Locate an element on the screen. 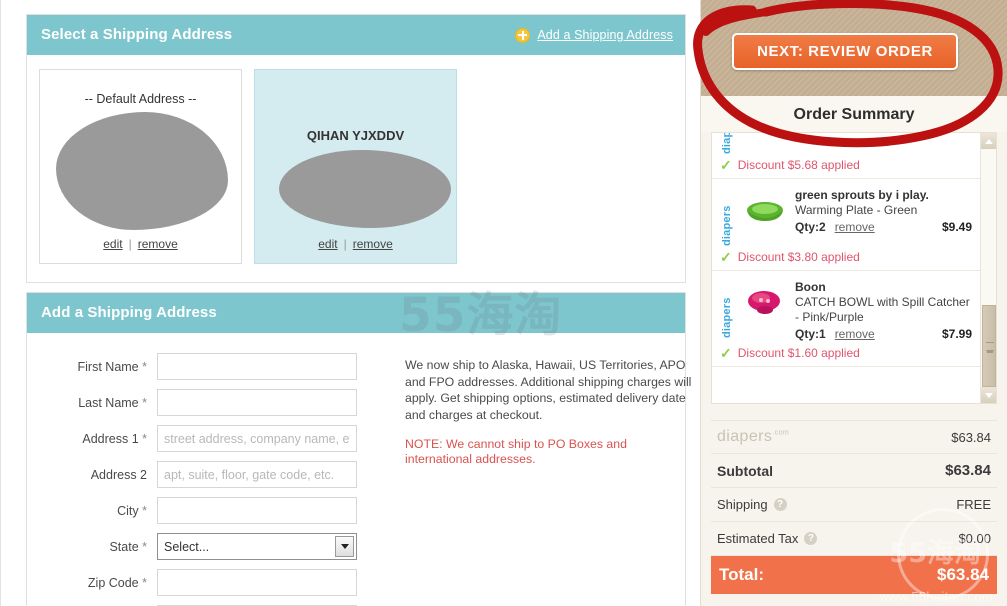 The image size is (1007, 606). add-shipping-address-link: Add a Shipping Address is located at coordinates (605, 35).